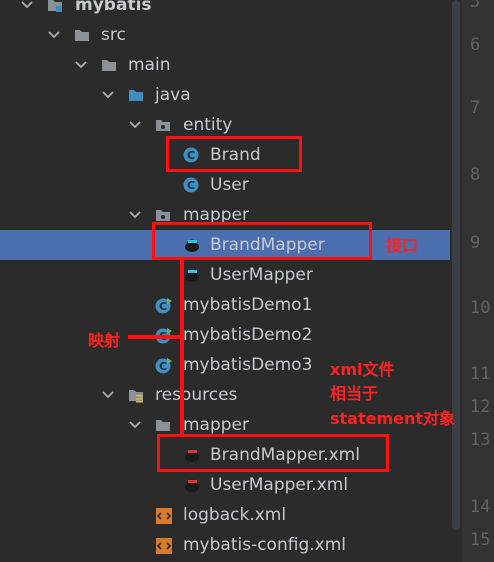 The width and height of the screenshot is (494, 562). I want to click on line-number: 10, so click(480, 308).